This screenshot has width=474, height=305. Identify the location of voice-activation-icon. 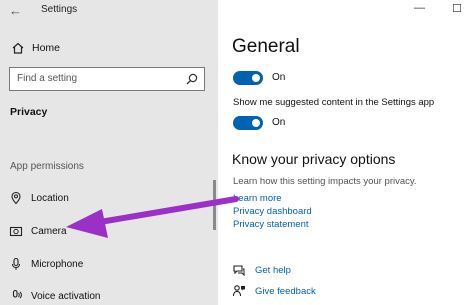
(16, 296).